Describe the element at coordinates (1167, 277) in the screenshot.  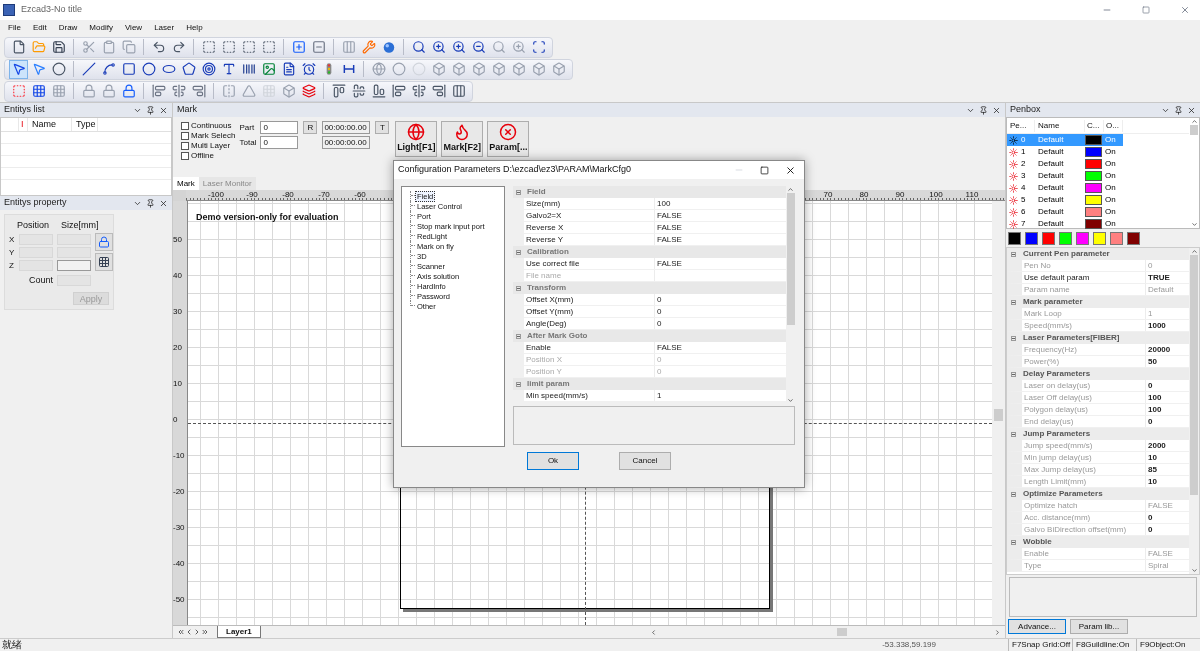
I see `property-value: TRUE` at that location.